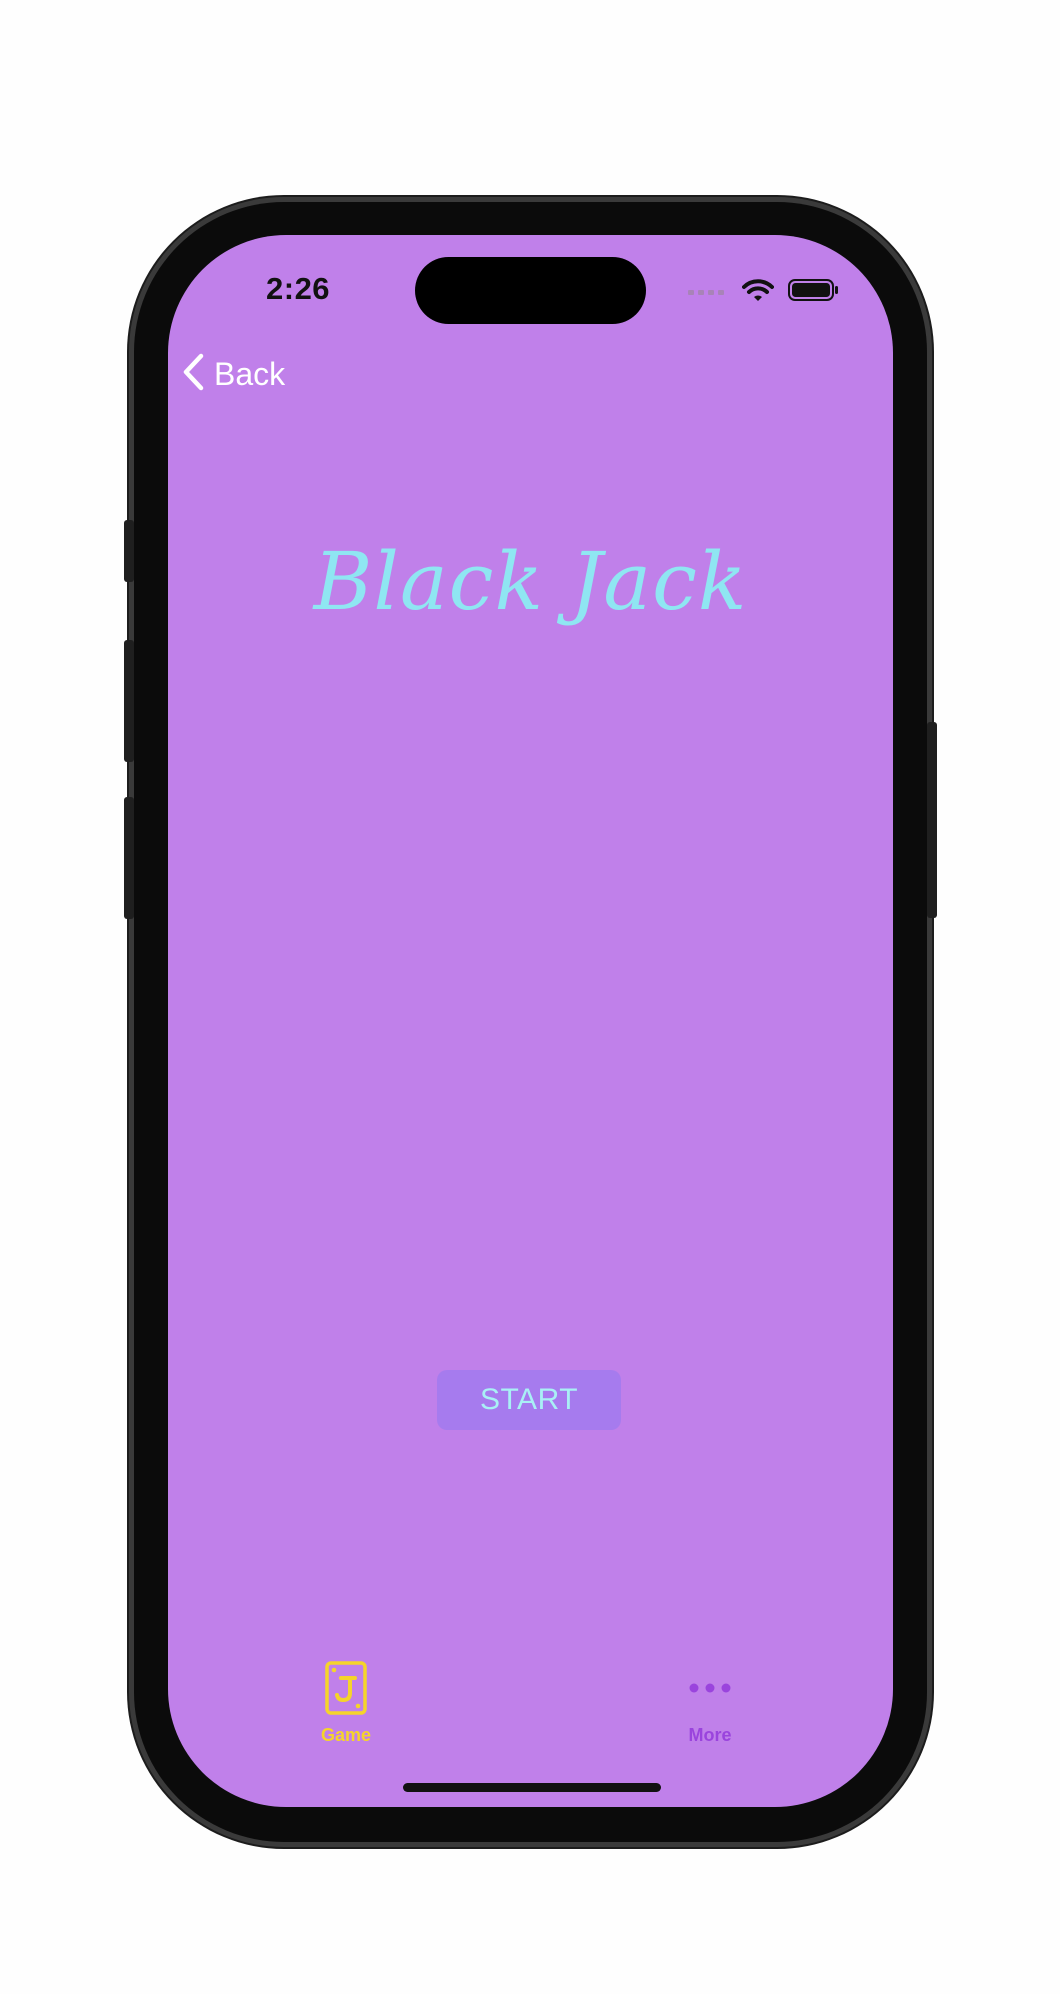 Image resolution: width=1060 pixels, height=1994 pixels. I want to click on more-dots-icon, so click(710, 1688).